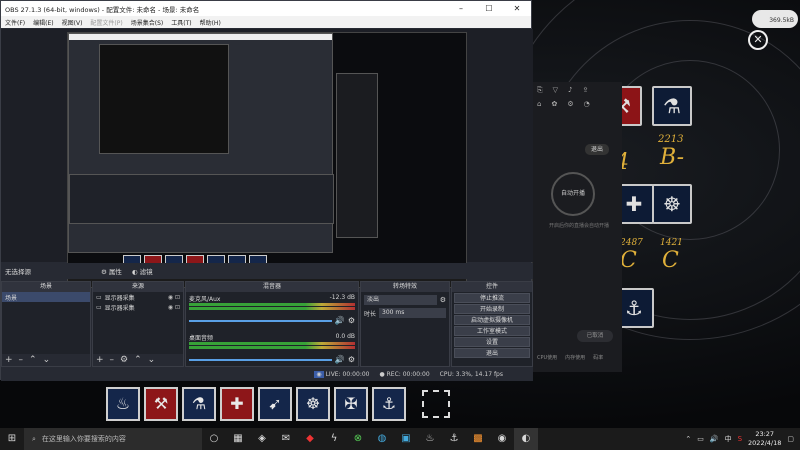 This screenshot has height=450, width=800. I want to click on menu-profile: 配置文件(P), so click(106, 22).